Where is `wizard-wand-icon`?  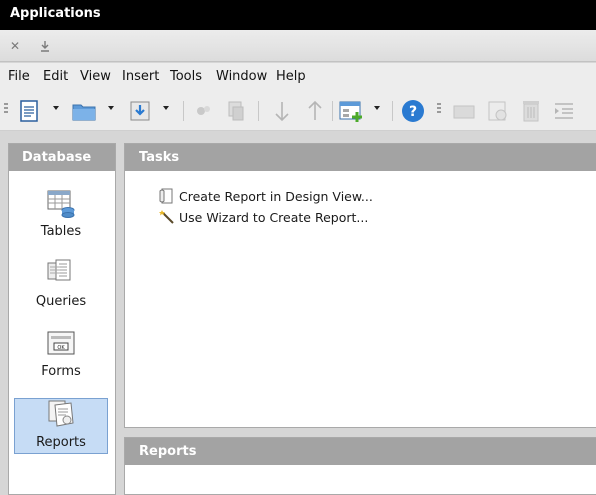 wizard-wand-icon is located at coordinates (167, 217).